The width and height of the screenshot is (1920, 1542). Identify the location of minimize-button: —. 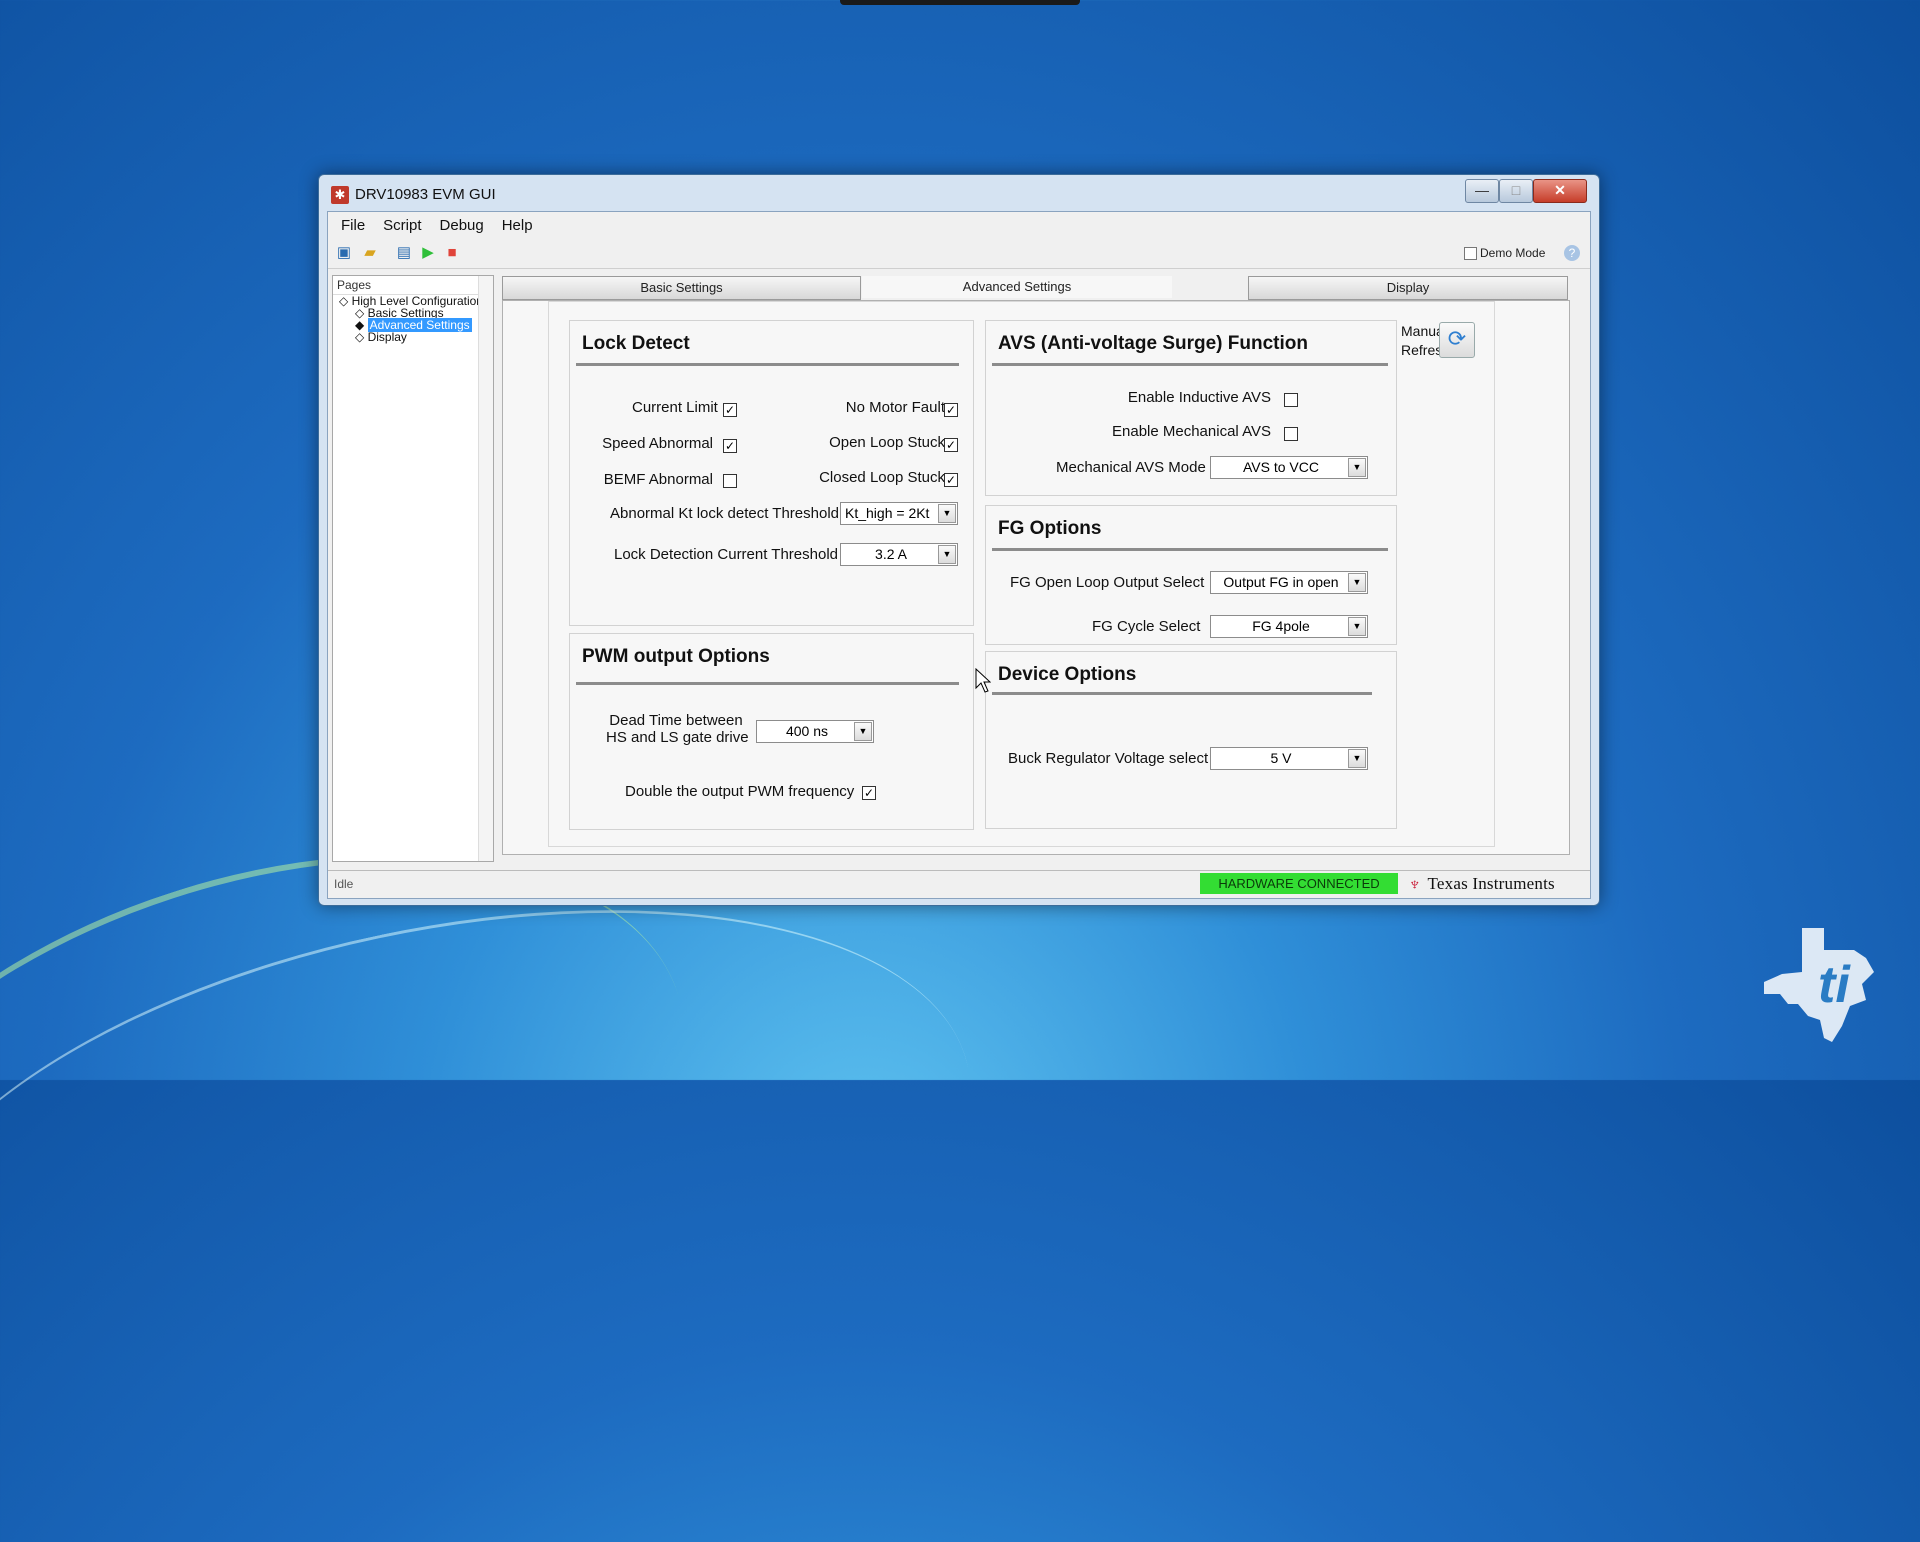
(1482, 191).